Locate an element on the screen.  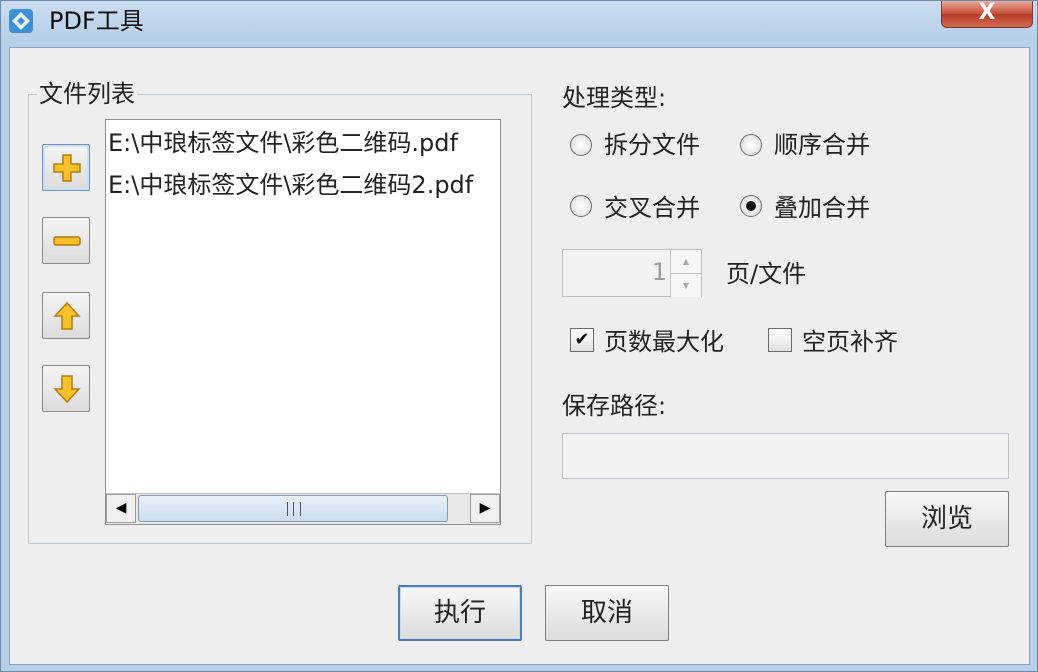
radio-sequential-merge is located at coordinates (751, 145).